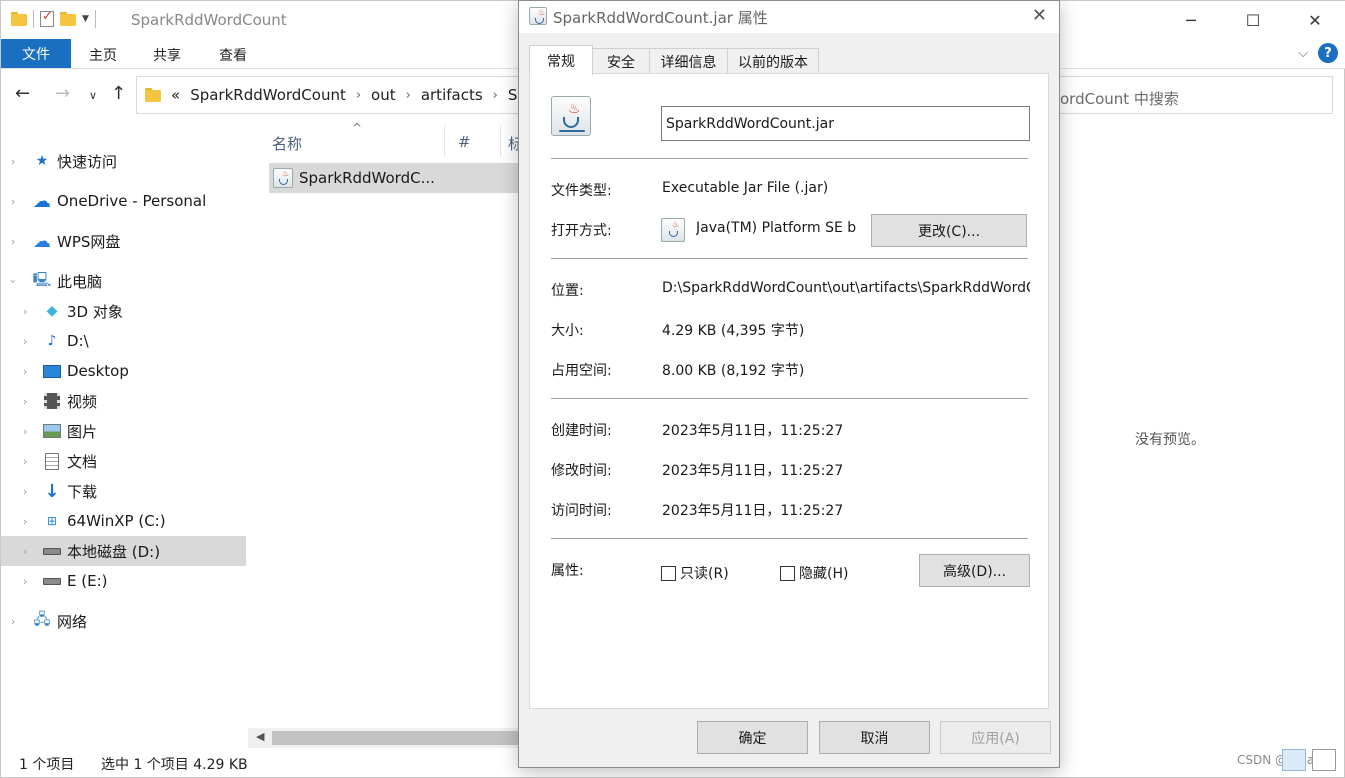 The height and width of the screenshot is (778, 1345). I want to click on sidebar-item-drive-d: › 本地磁盘 (D:), so click(123, 551).